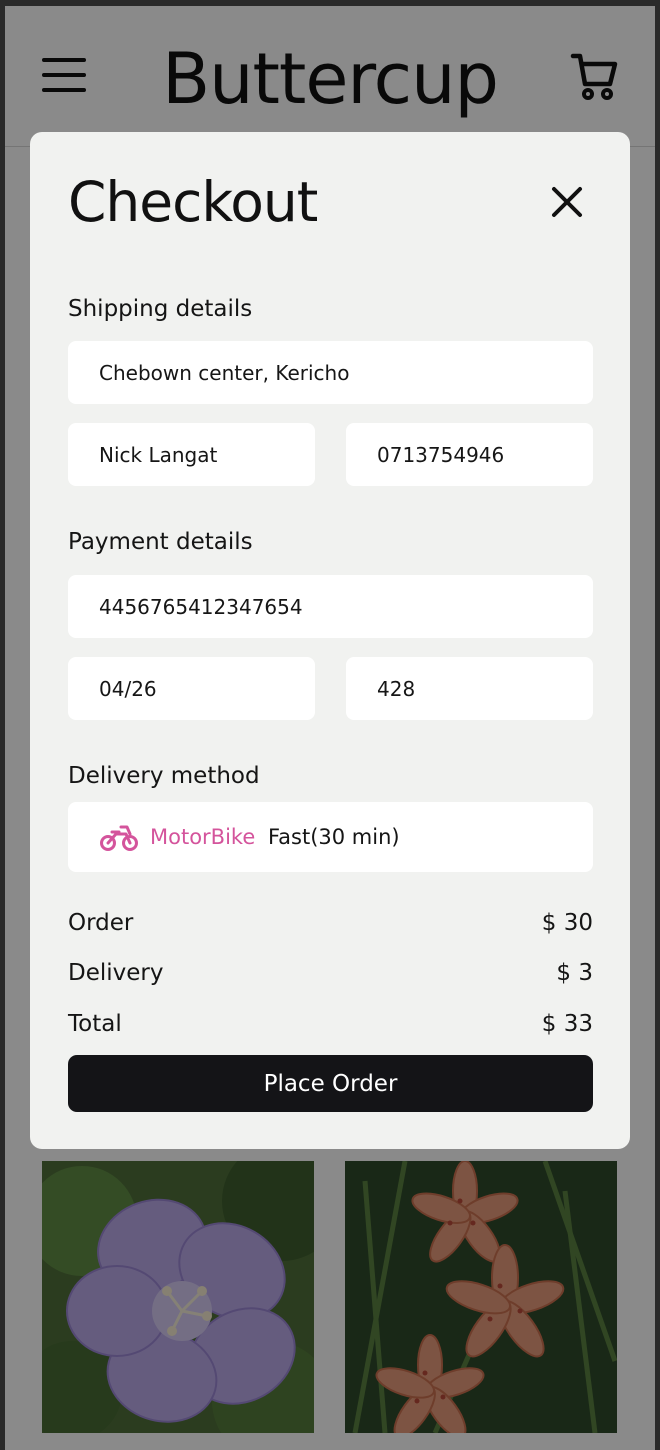 The width and height of the screenshot is (660, 1450). I want to click on order-value: $ 30, so click(567, 923).